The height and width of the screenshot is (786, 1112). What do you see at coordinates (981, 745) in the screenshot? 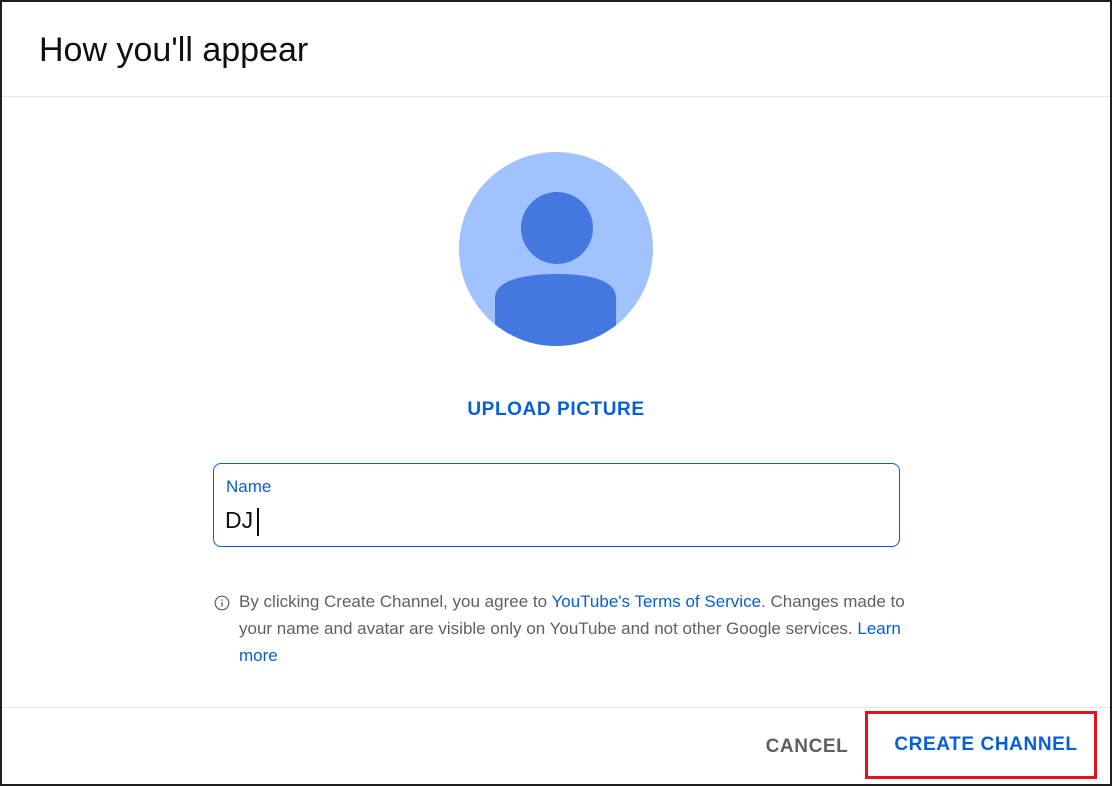
I see `create-channel-button: CREATE CHANNEL` at bounding box center [981, 745].